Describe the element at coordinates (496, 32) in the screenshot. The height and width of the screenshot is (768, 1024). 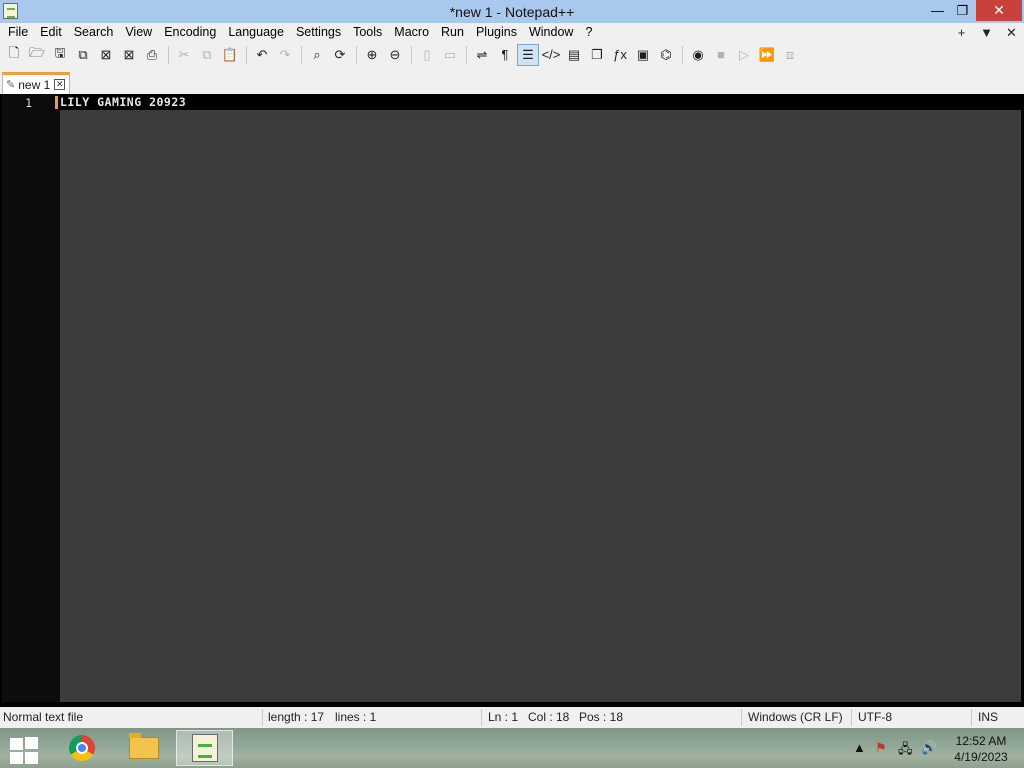
I see `menu-plugins: Plugins` at that location.